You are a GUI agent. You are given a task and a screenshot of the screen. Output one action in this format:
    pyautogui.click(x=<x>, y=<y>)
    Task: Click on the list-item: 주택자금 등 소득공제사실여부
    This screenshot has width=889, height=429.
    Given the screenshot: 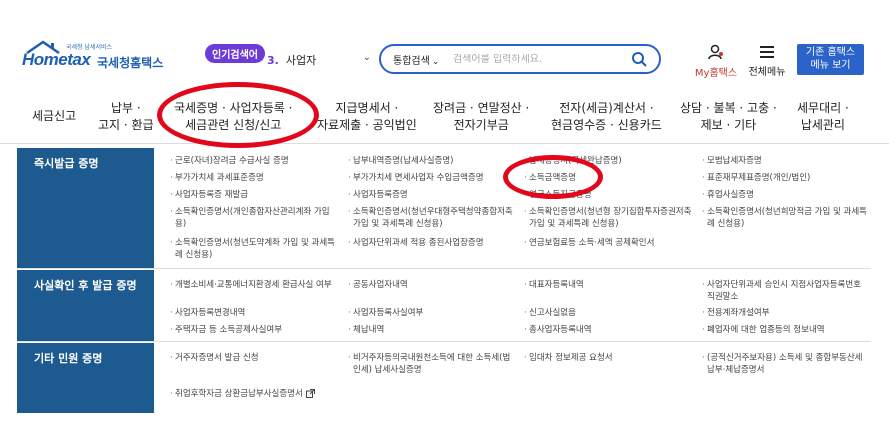 What is the action you would take?
    pyautogui.click(x=252, y=330)
    